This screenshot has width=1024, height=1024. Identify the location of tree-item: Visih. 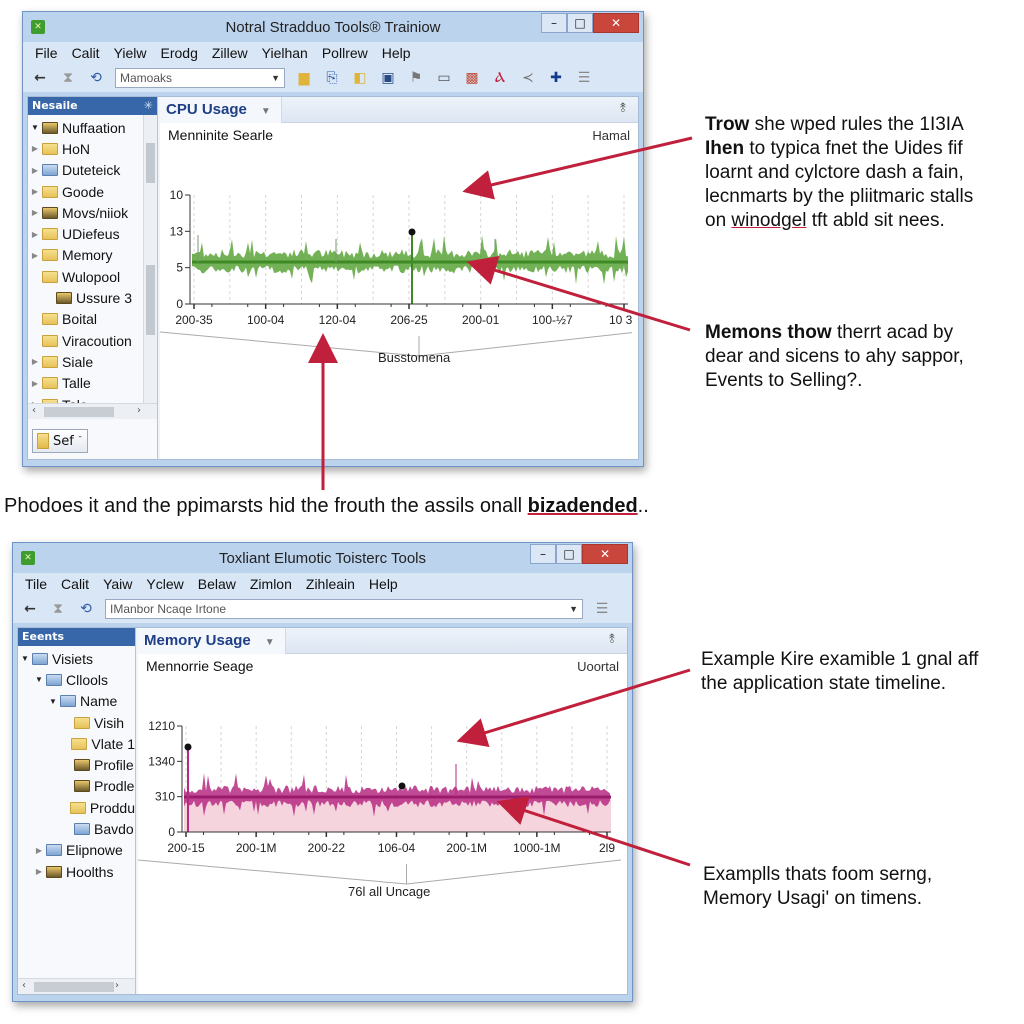
(76, 722).